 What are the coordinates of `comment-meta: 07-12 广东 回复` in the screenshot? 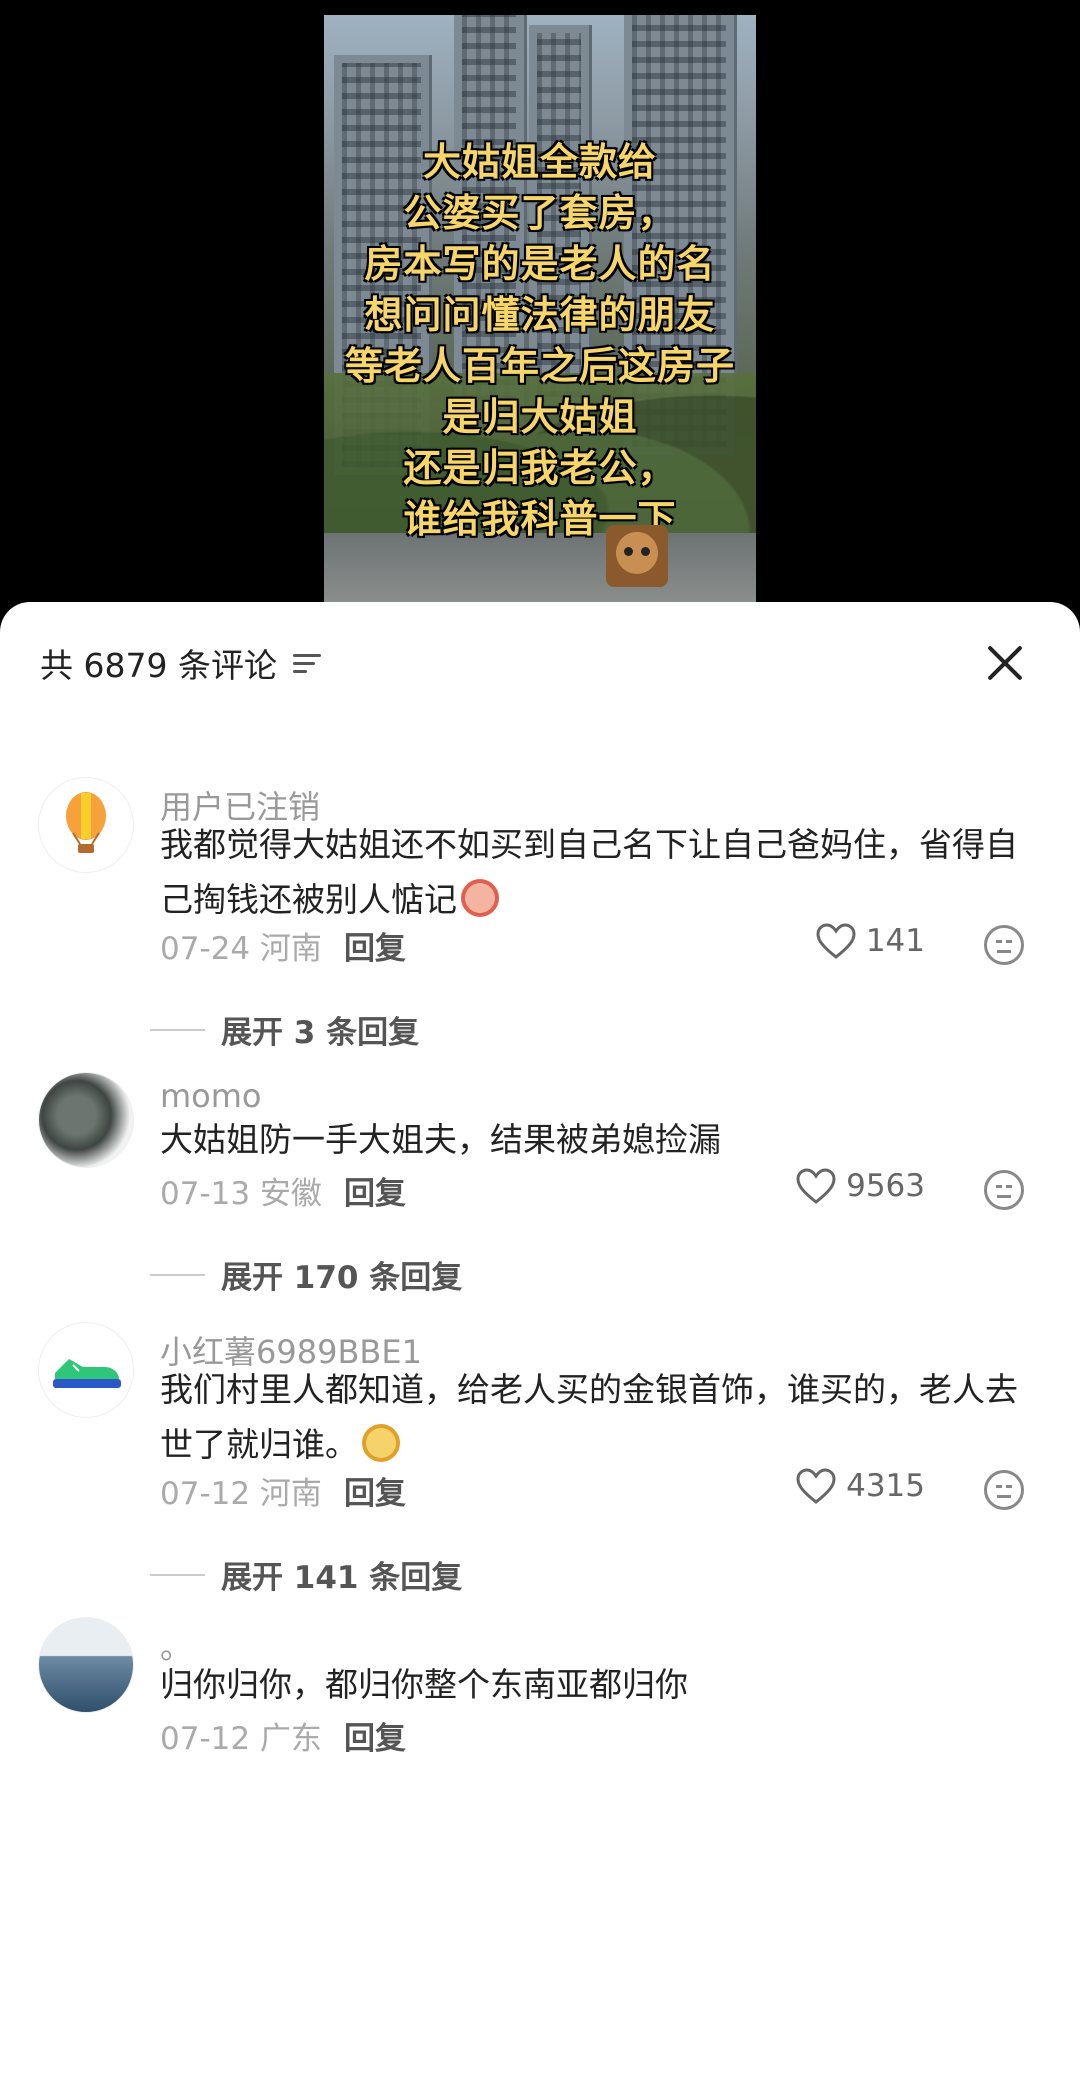 It's located at (283, 1735).